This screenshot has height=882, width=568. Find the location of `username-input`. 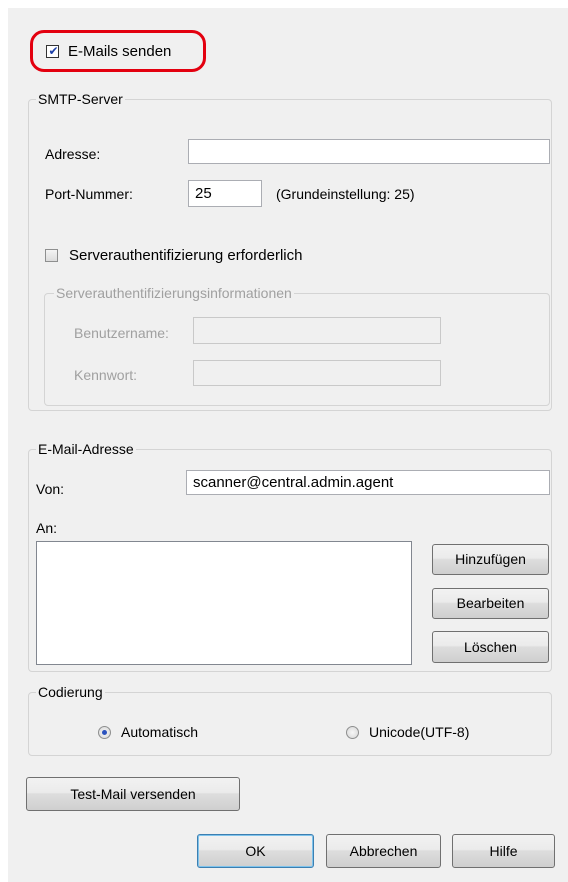

username-input is located at coordinates (317, 330).